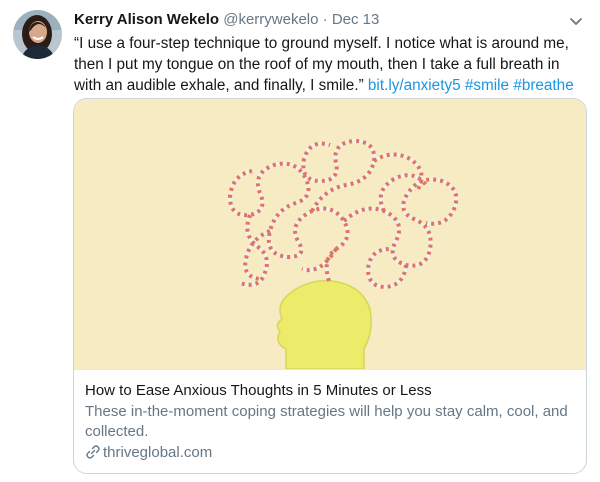 Image resolution: width=600 pixels, height=482 pixels. I want to click on author-handle: @kerrywekelo, so click(270, 19).